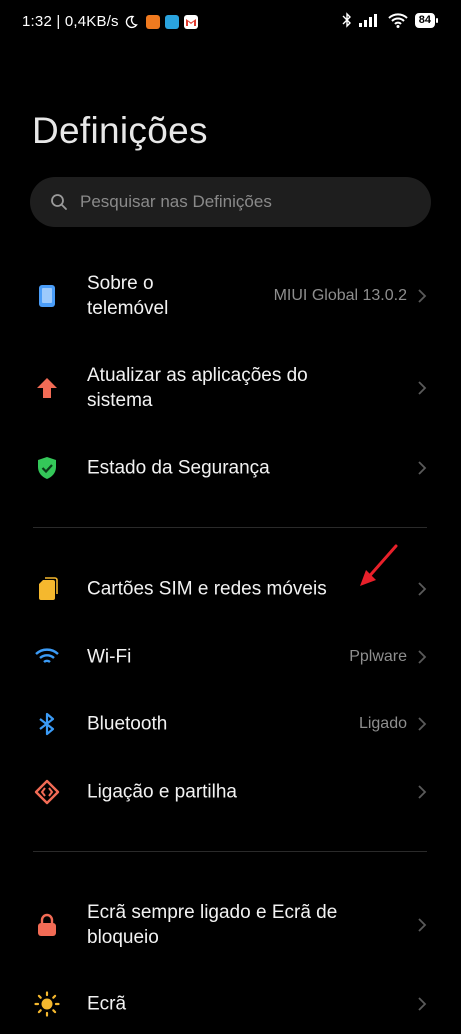  I want to click on search-icon, so click(59, 202).